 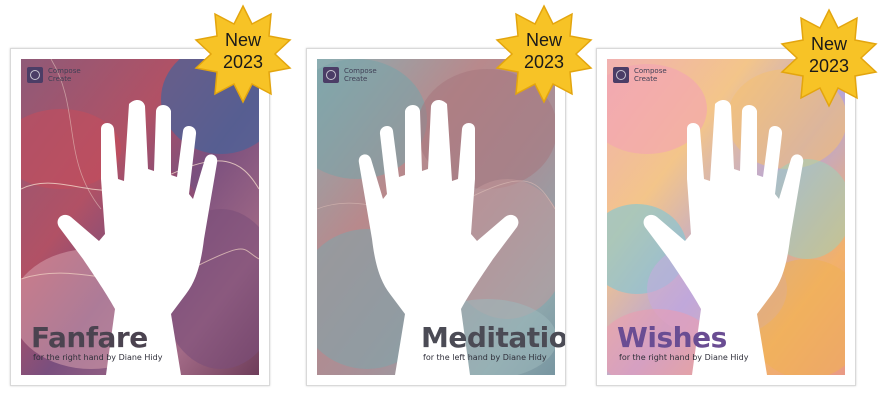 I want to click on book-title: Meditation, so click(x=493, y=337).